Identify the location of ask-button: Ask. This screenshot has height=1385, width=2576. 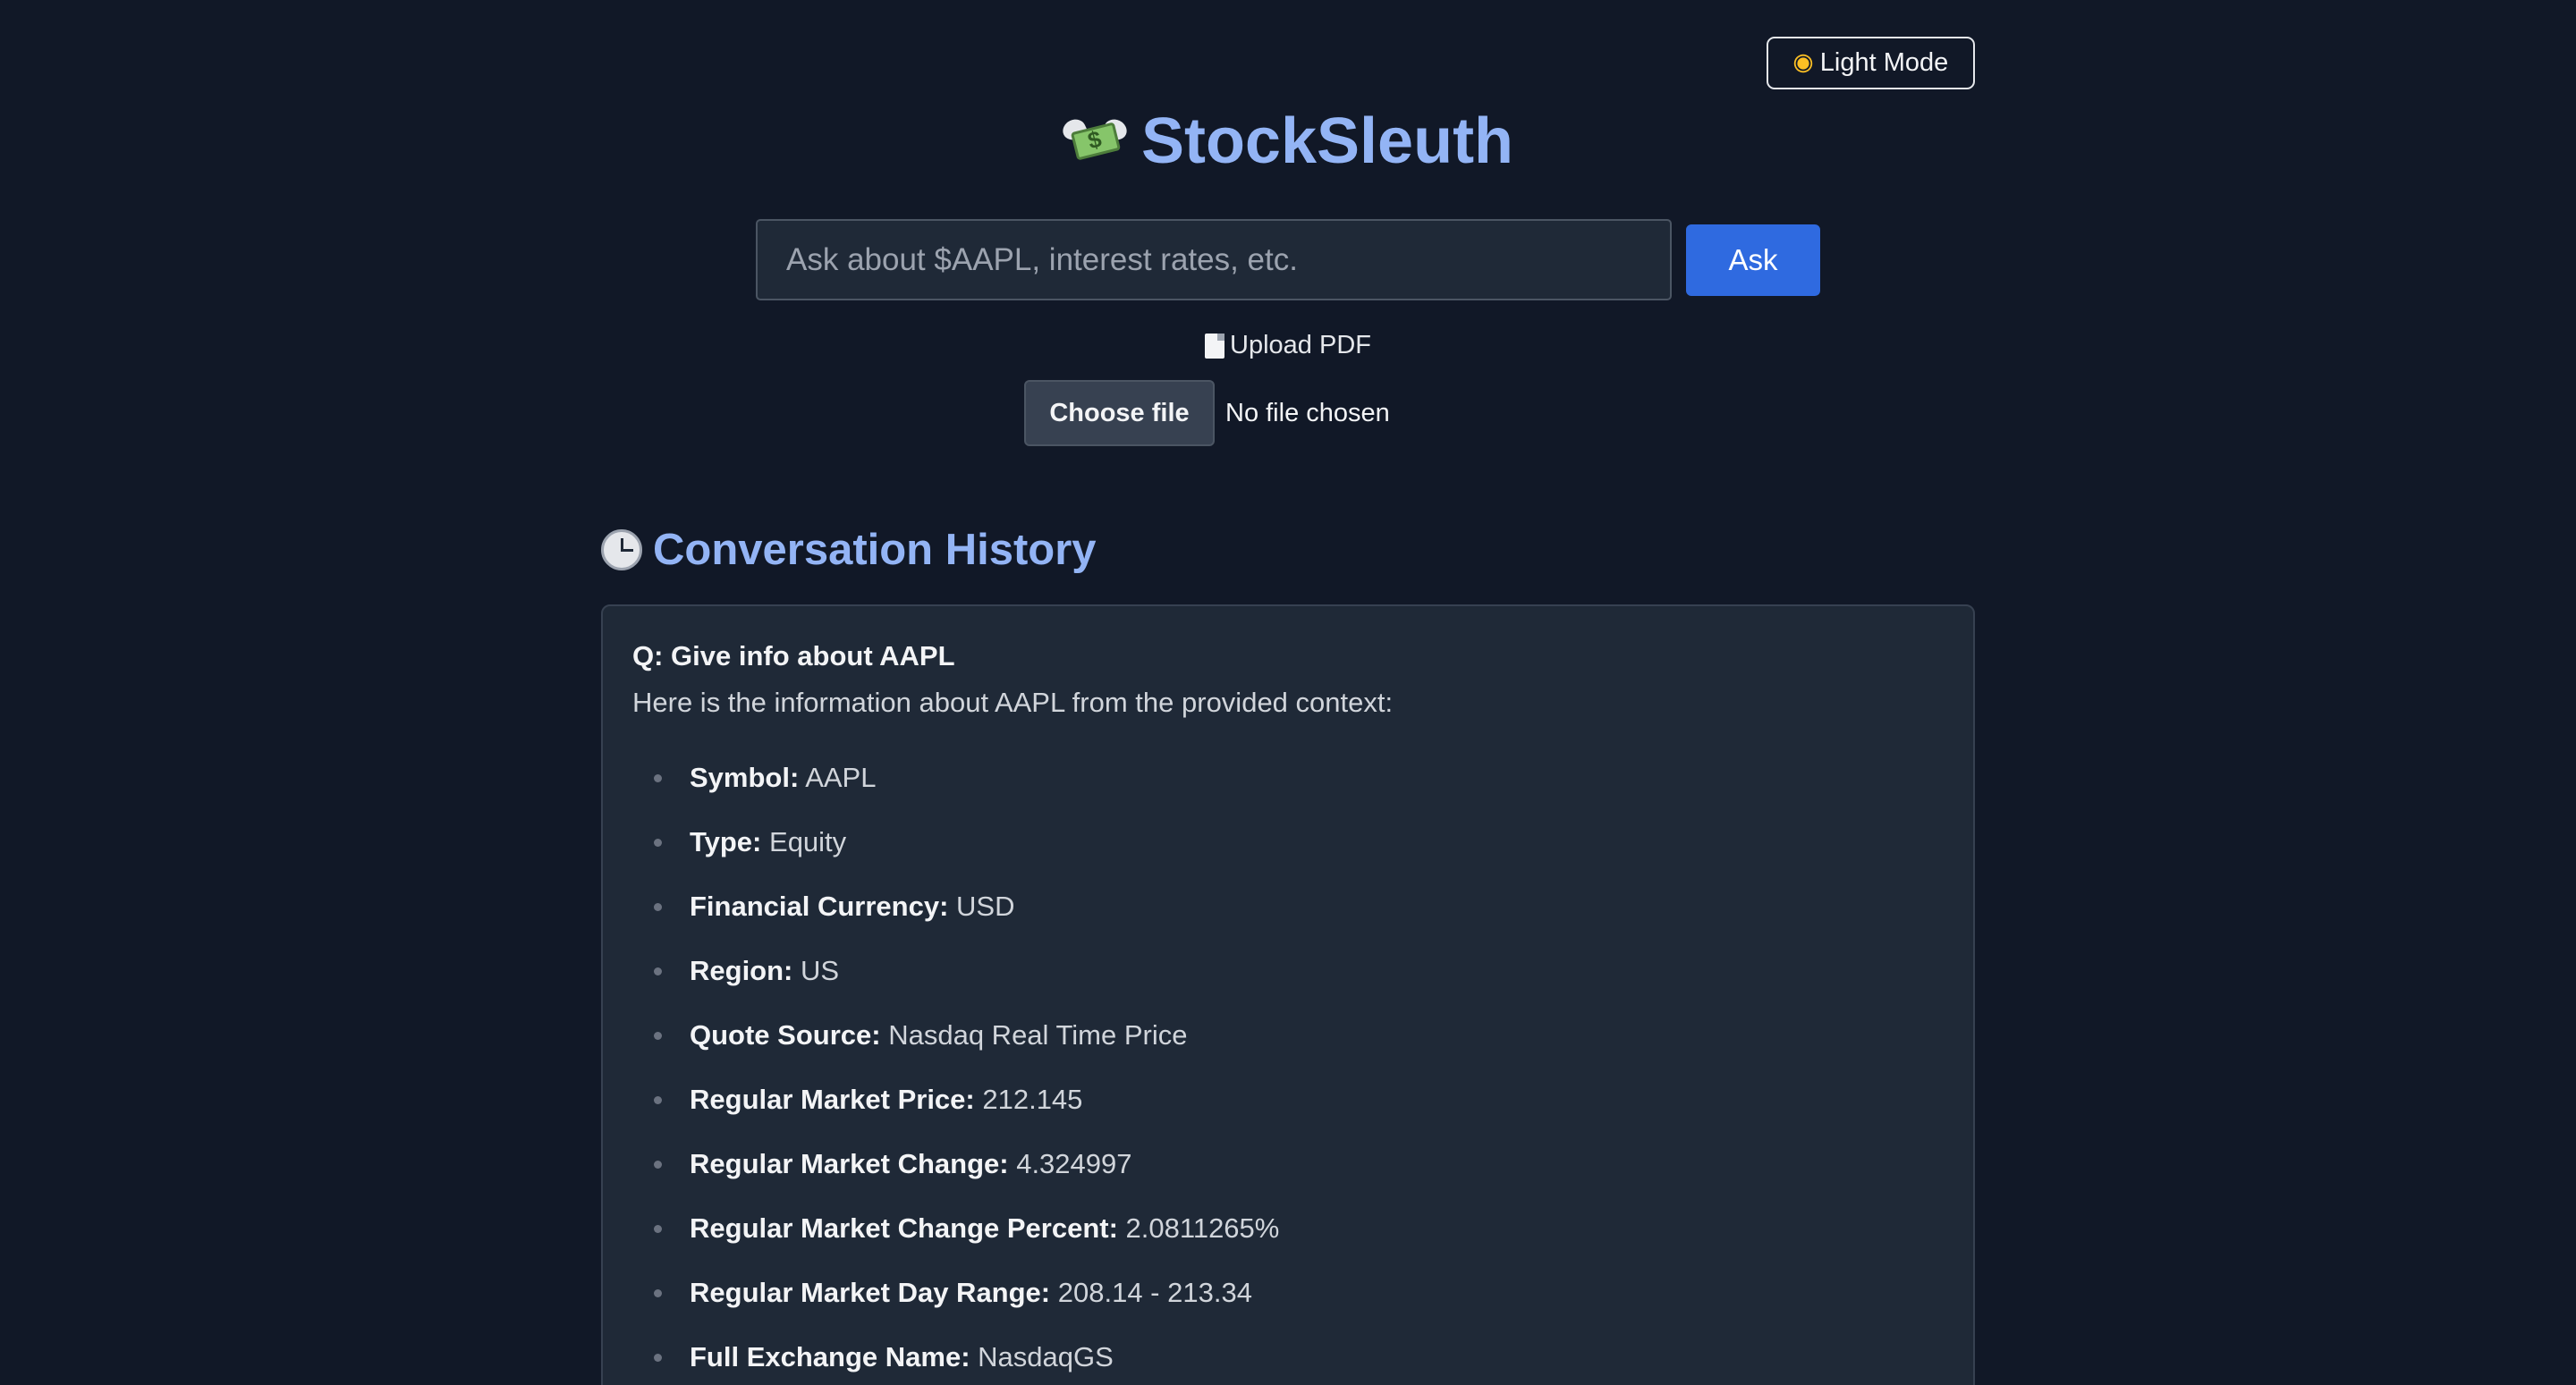
(1753, 260).